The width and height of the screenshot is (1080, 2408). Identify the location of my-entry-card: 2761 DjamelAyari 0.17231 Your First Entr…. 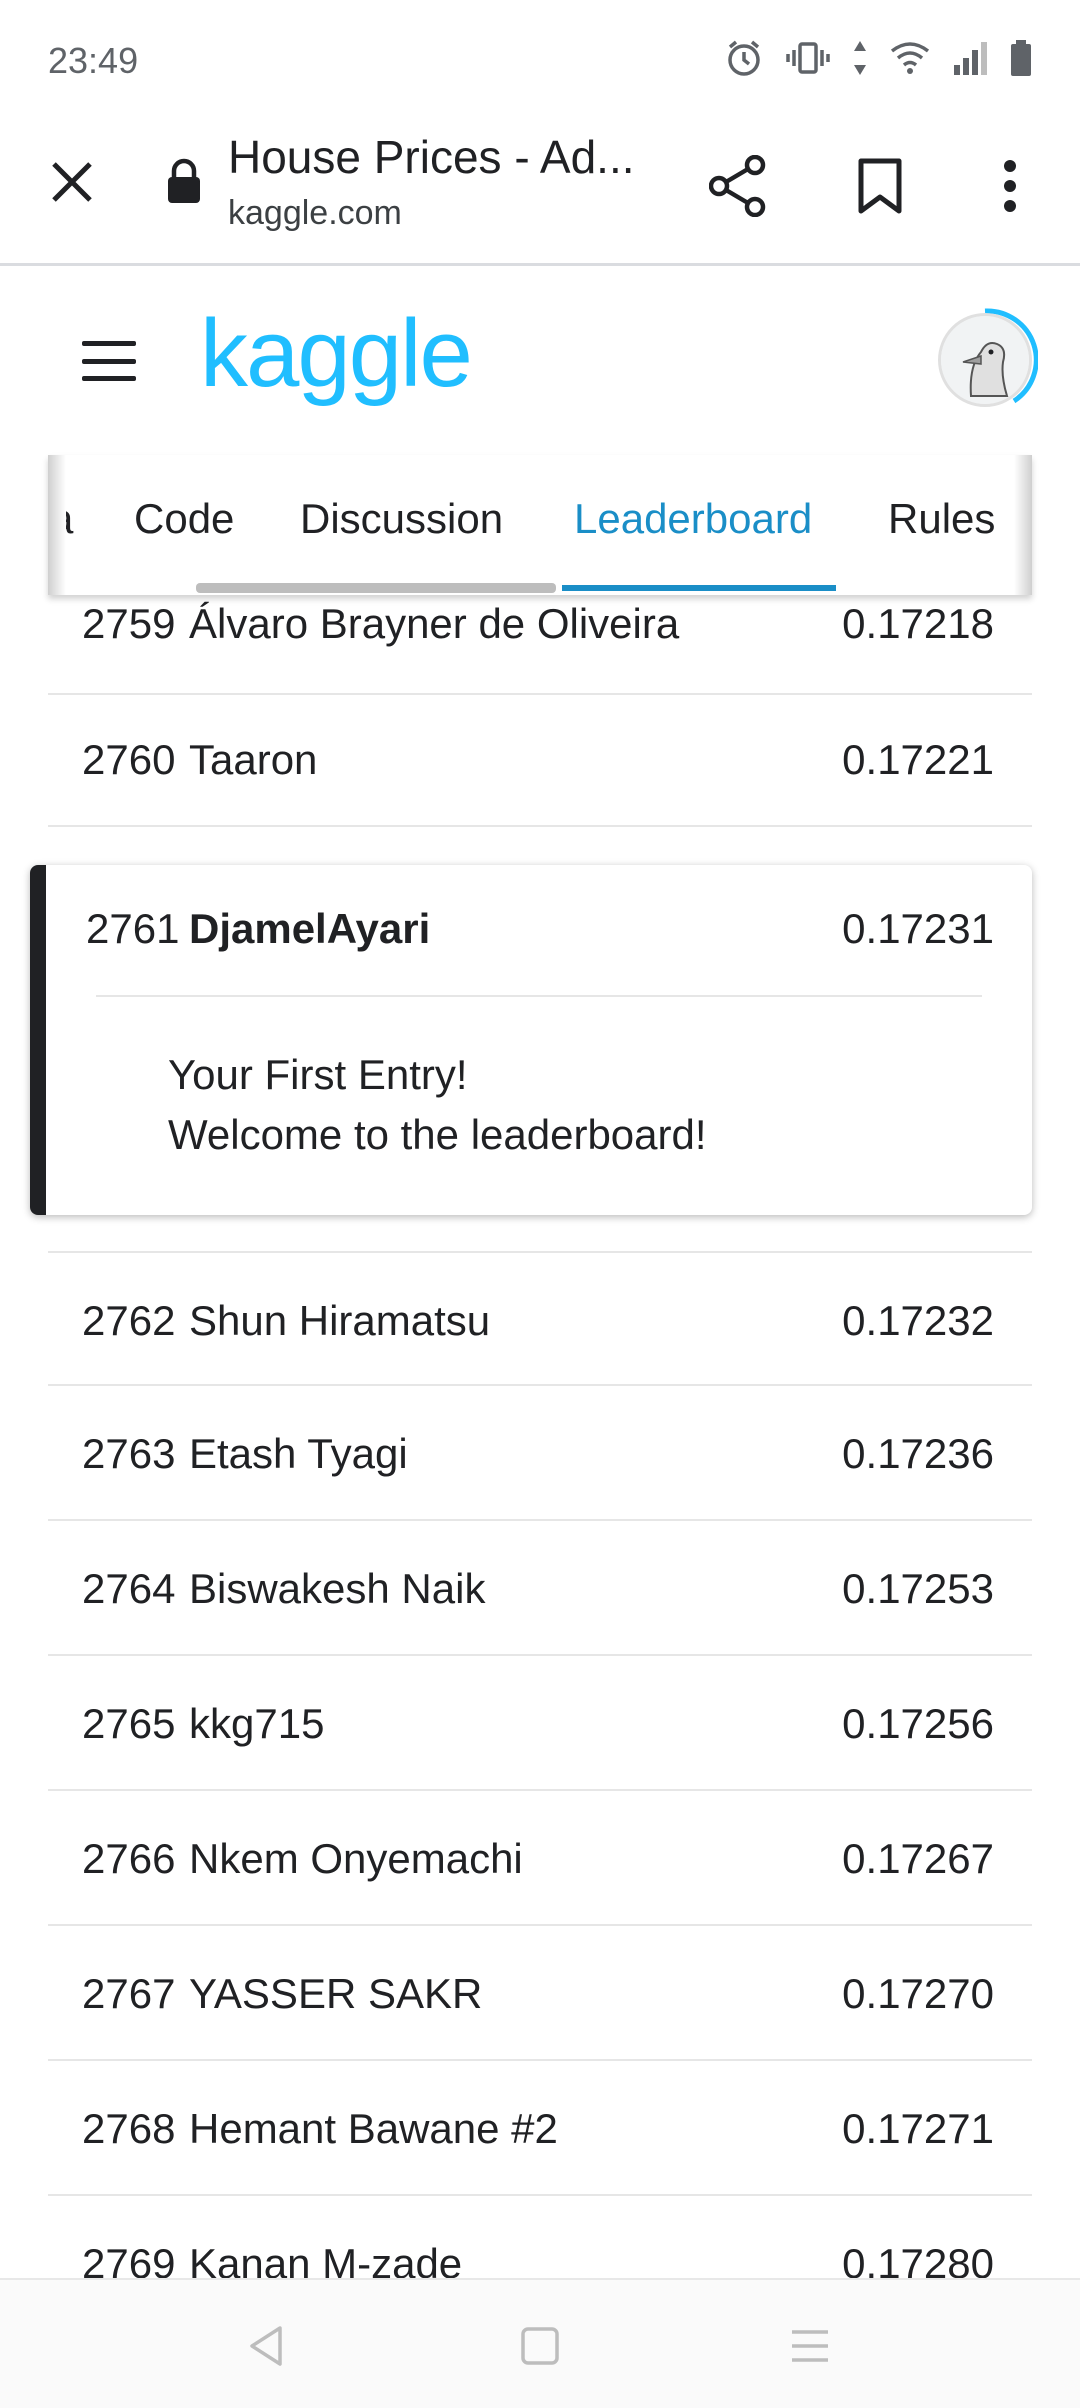
(531, 1040).